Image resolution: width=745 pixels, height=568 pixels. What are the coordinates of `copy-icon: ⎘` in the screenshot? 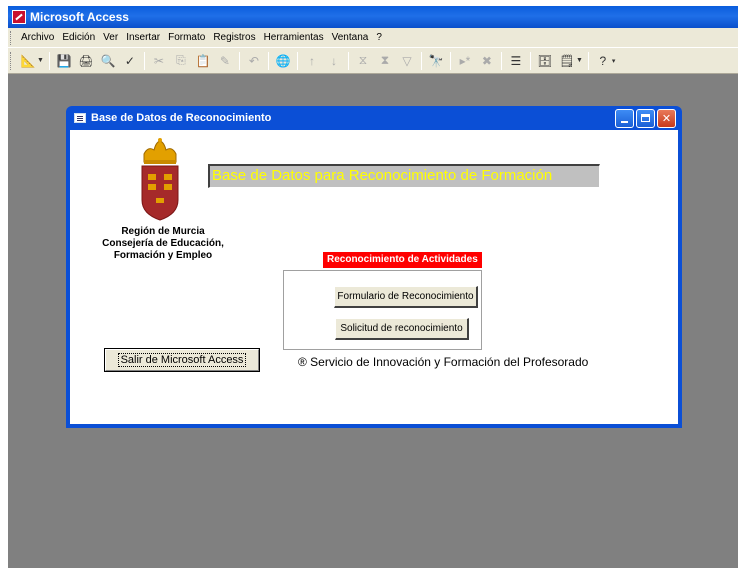 It's located at (181, 61).